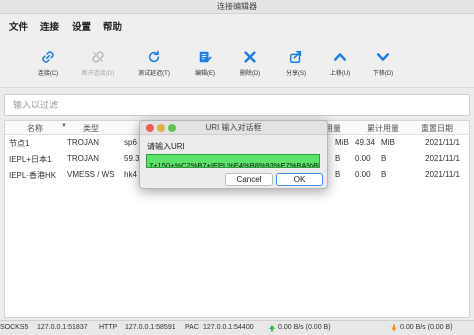 The height and width of the screenshot is (335, 474). Describe the element at coordinates (205, 57) in the screenshot. I see `edit-document-icon` at that location.